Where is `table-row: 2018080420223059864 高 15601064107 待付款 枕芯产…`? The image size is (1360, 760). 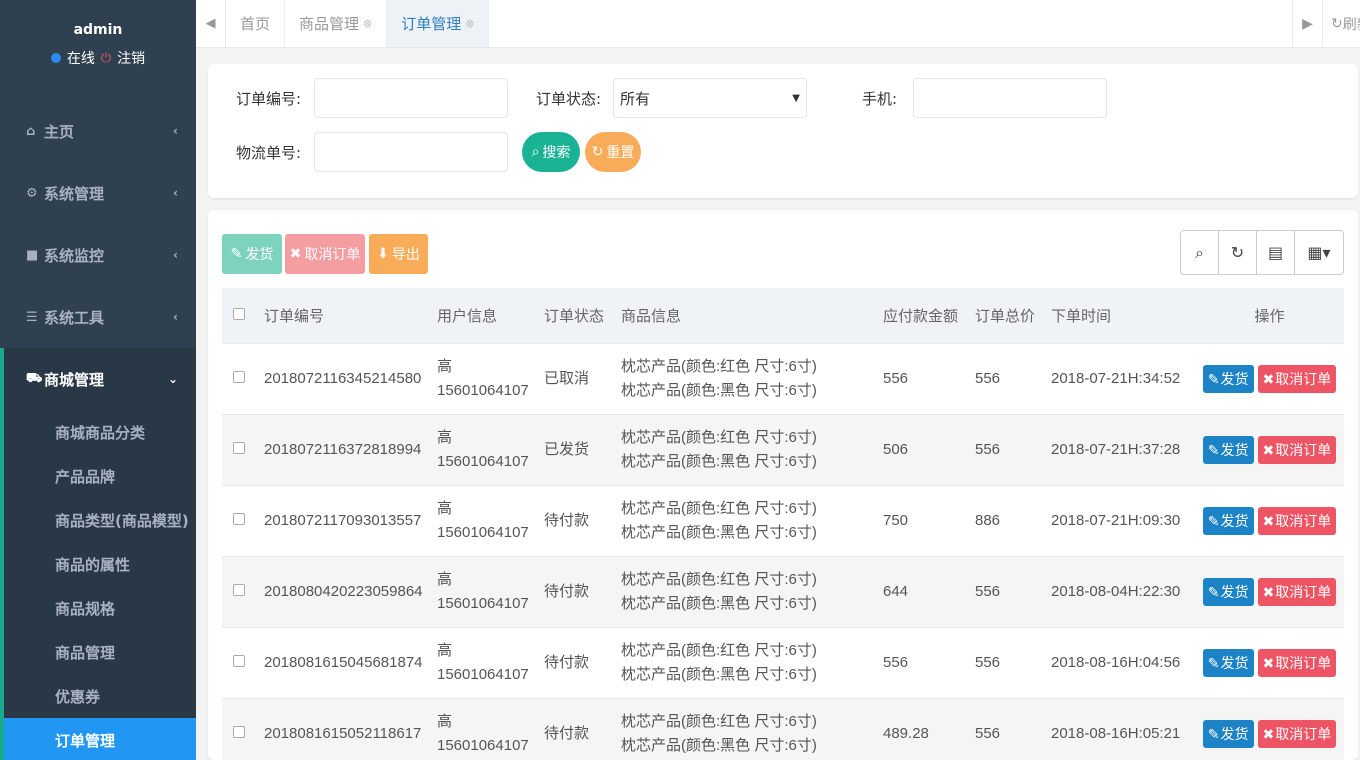 table-row: 2018080420223059864 高 15601064107 待付款 枕芯产… is located at coordinates (783, 591).